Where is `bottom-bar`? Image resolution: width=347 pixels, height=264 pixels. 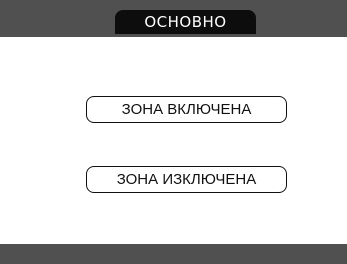
bottom-bar is located at coordinates (173, 254).